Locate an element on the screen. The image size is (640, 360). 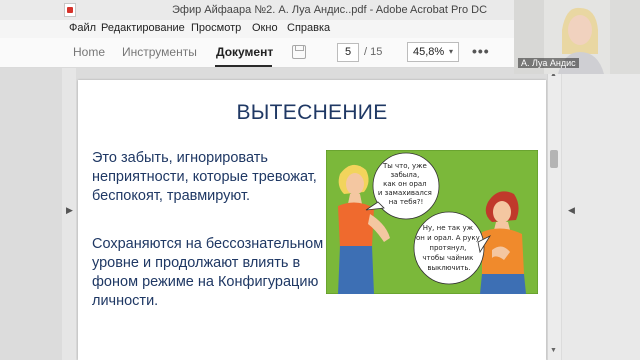
scroll-down-icon: ▼ is located at coordinates (553, 350).